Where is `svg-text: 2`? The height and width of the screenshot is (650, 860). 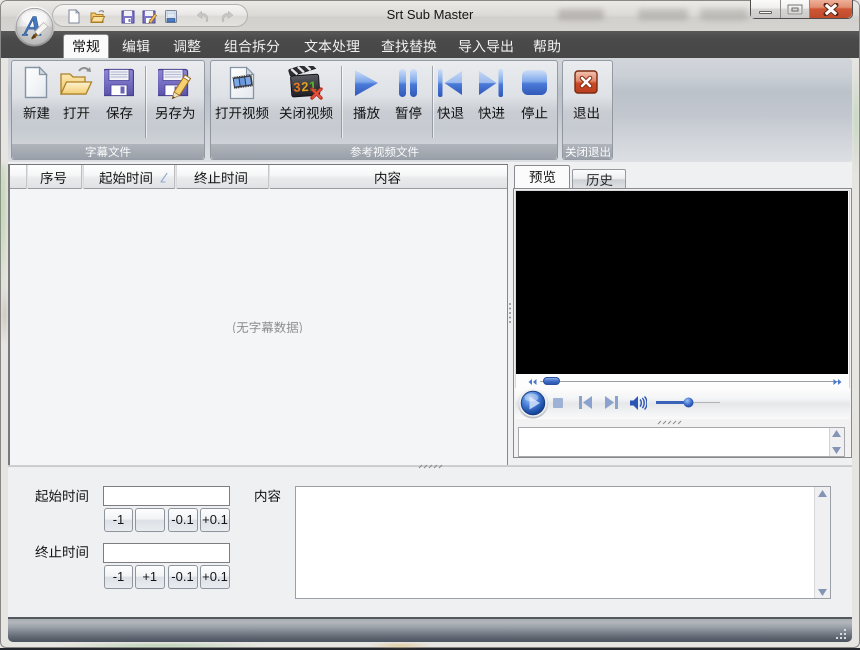 svg-text: 2 is located at coordinates (305, 86).